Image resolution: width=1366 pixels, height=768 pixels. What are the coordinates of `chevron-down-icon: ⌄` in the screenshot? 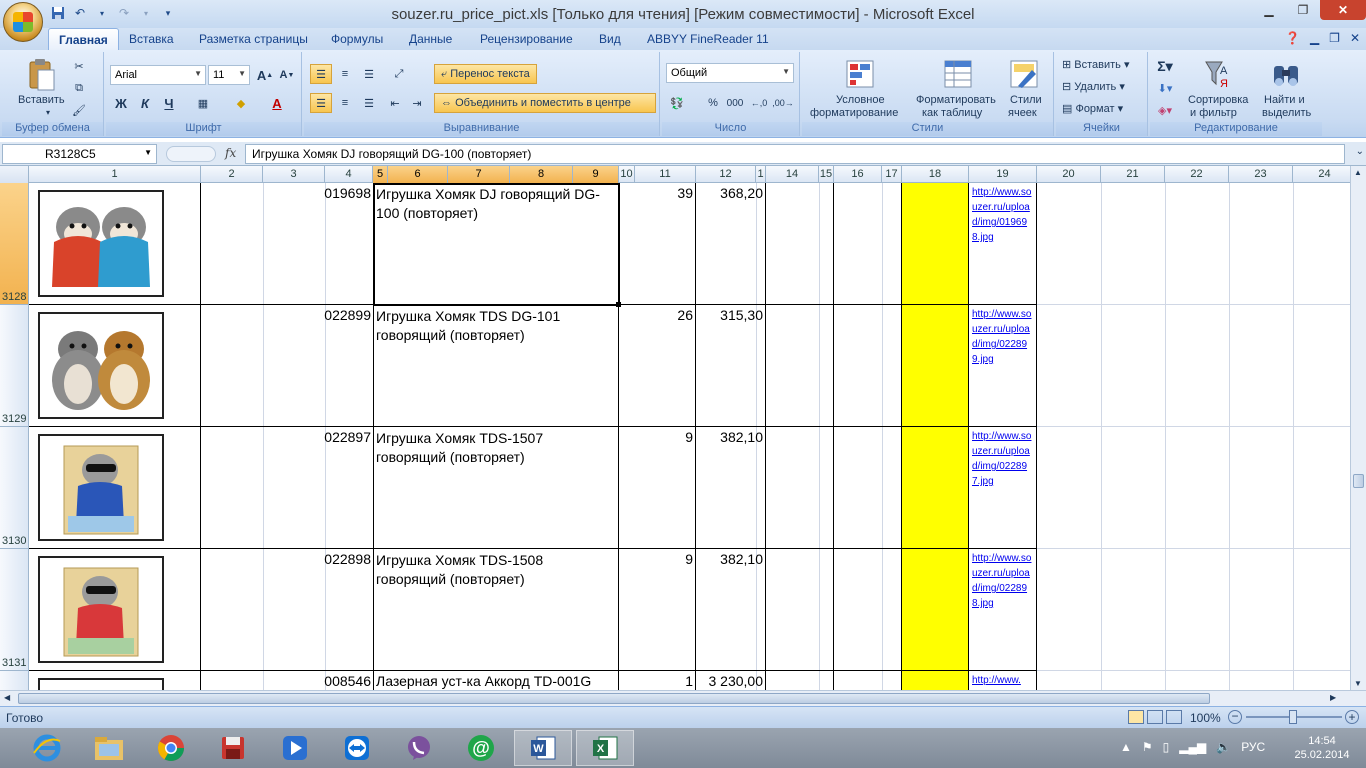 It's located at (1360, 151).